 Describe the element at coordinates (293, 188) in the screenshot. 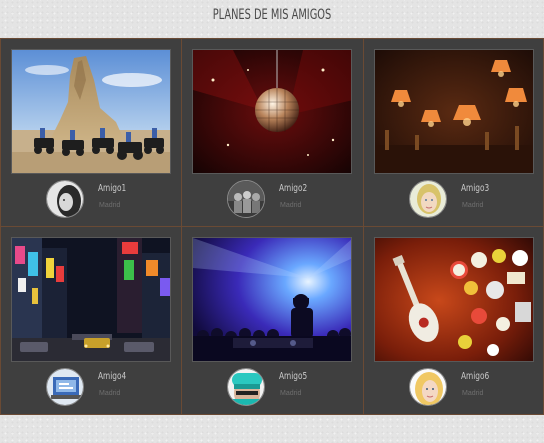

I see `friend-name: Amigo2` at that location.